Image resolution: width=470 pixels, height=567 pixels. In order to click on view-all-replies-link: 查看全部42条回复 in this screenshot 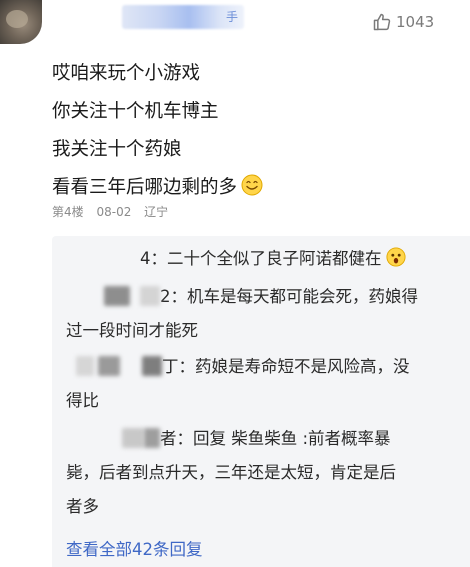, I will do `click(134, 548)`.